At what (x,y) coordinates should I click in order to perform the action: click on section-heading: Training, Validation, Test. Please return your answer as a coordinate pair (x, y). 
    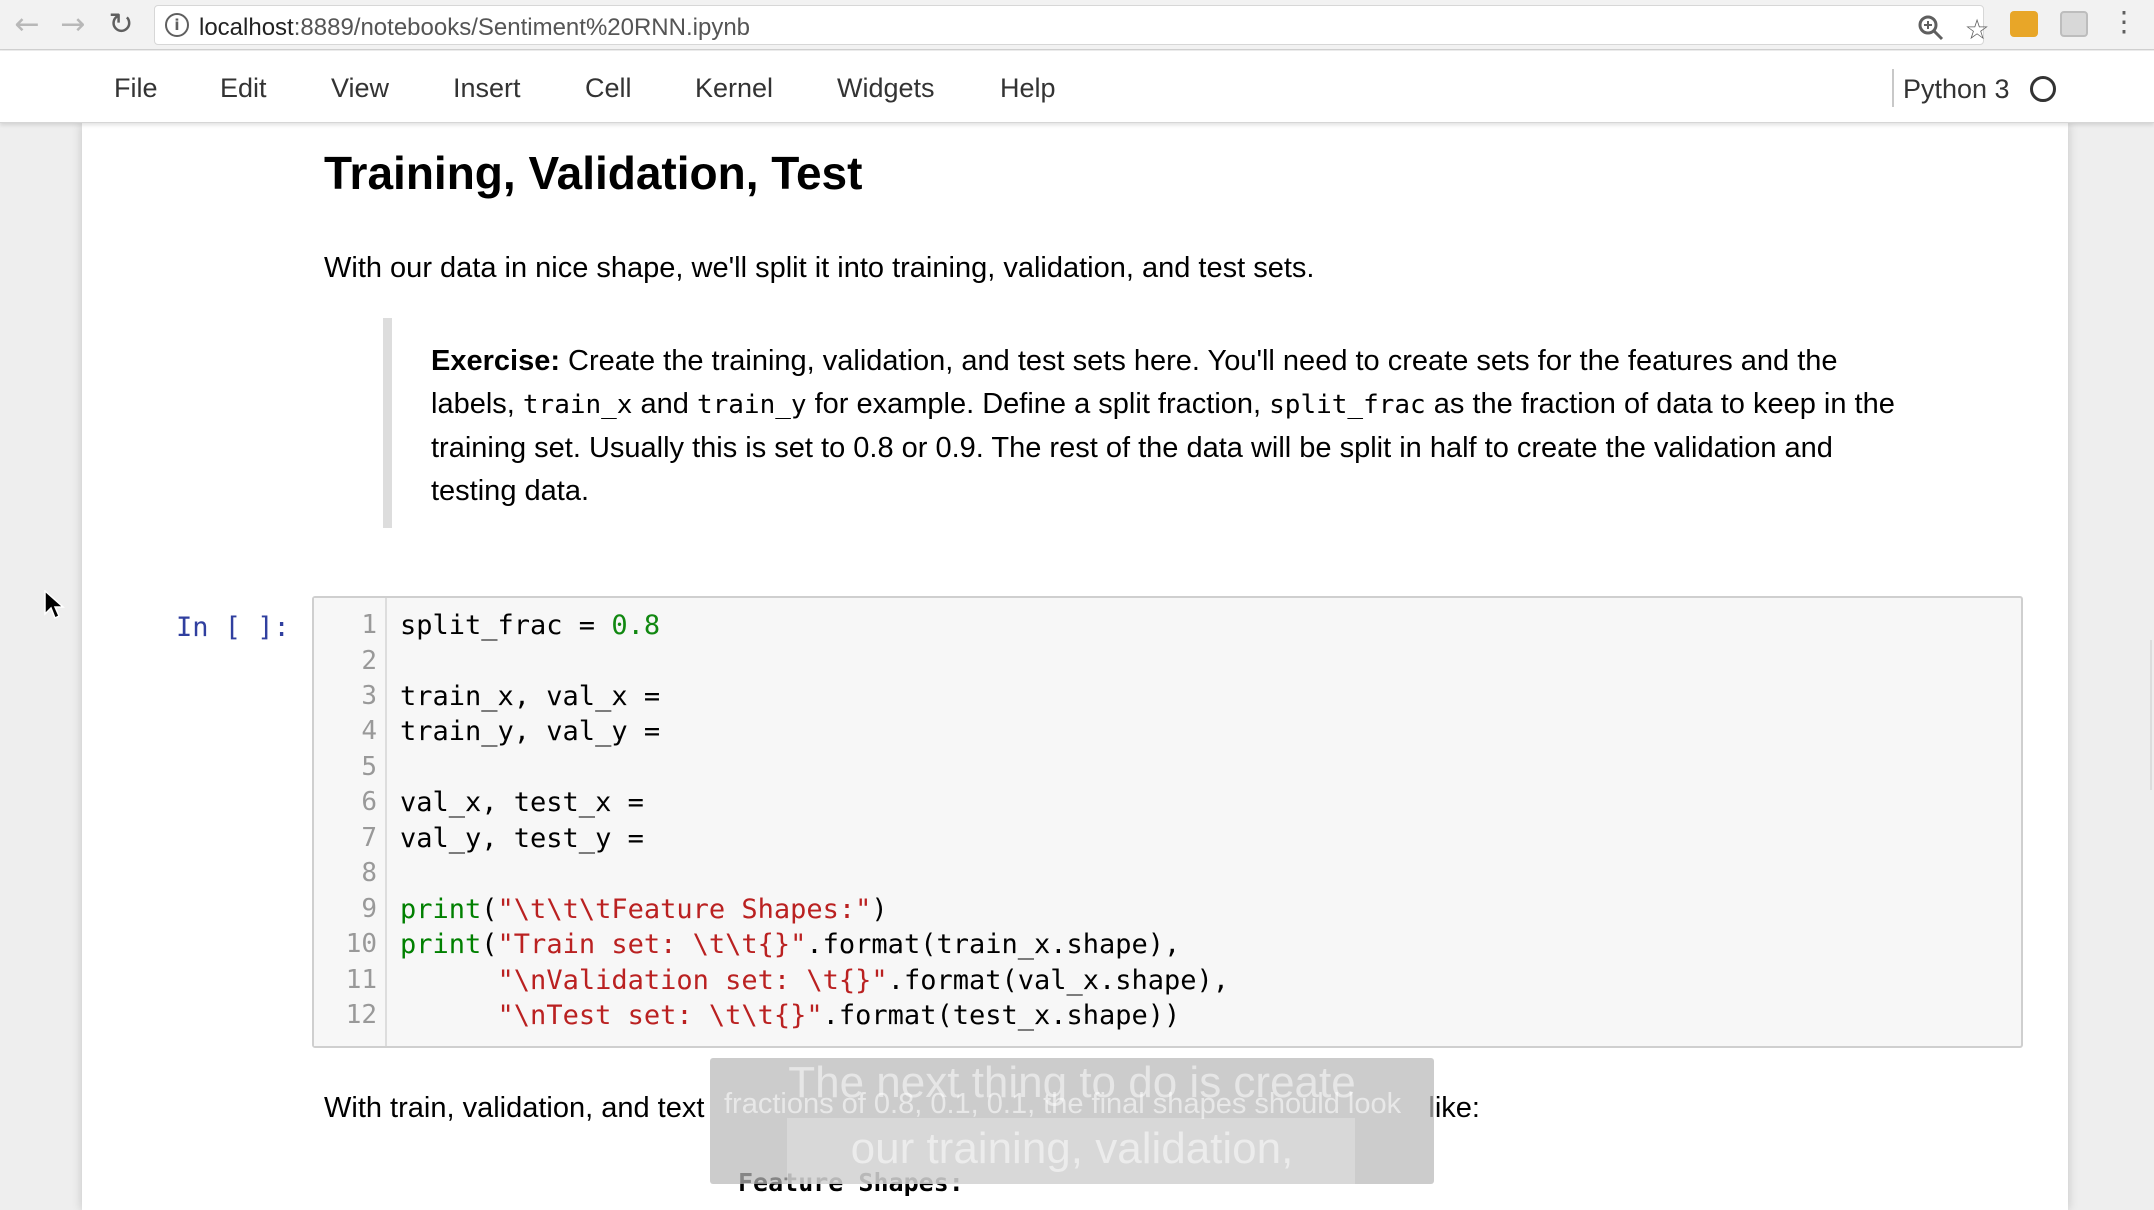
    Looking at the image, I should click on (593, 173).